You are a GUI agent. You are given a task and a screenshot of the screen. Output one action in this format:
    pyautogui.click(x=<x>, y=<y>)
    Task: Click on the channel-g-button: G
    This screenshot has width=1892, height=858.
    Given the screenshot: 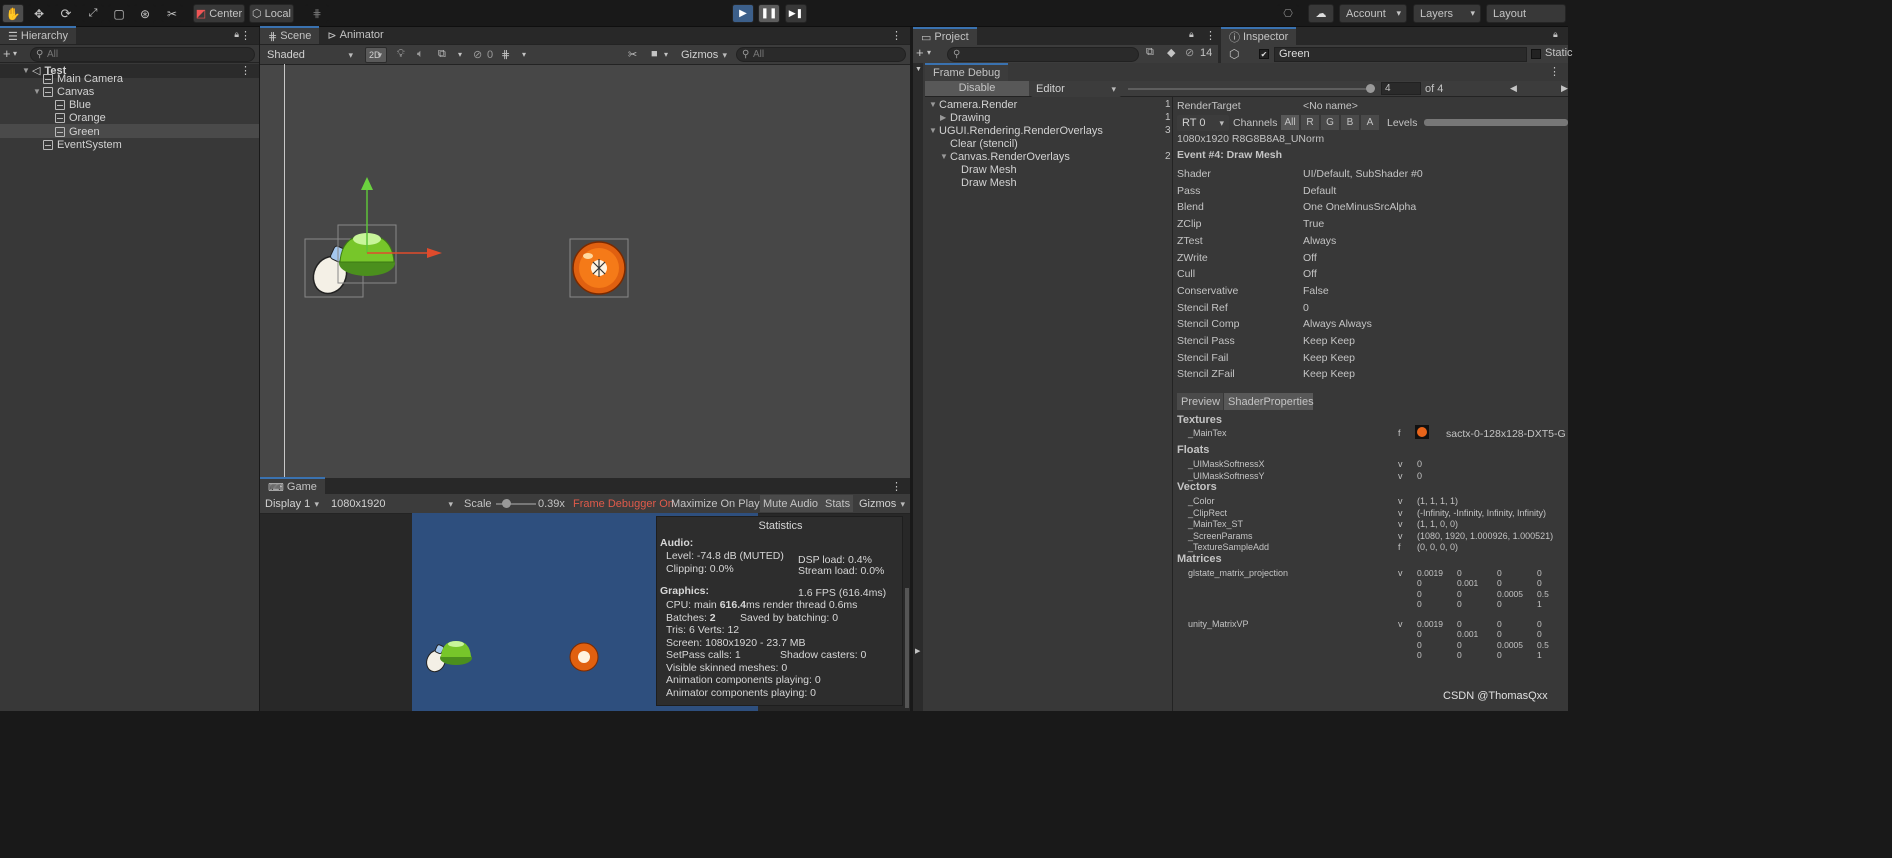 What is the action you would take?
    pyautogui.click(x=1330, y=122)
    